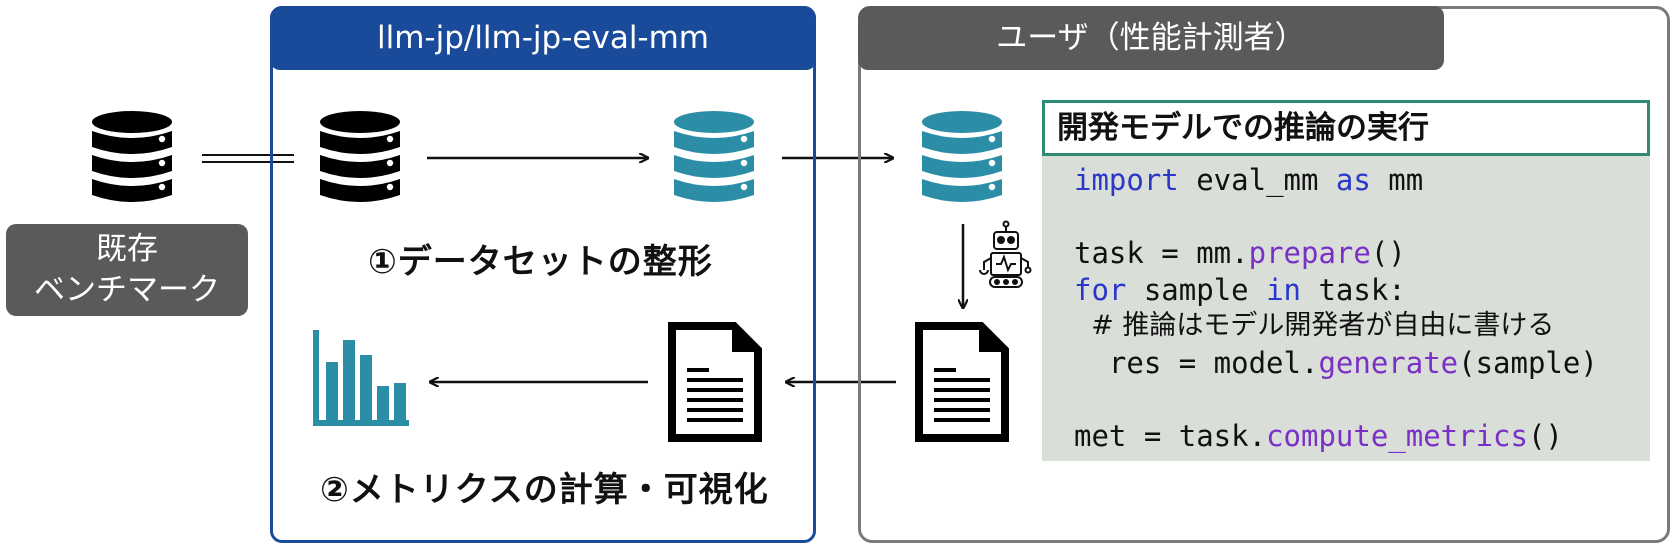 The image size is (1676, 554). Describe the element at coordinates (1353, 180) in the screenshot. I see `code-keyword: as` at that location.